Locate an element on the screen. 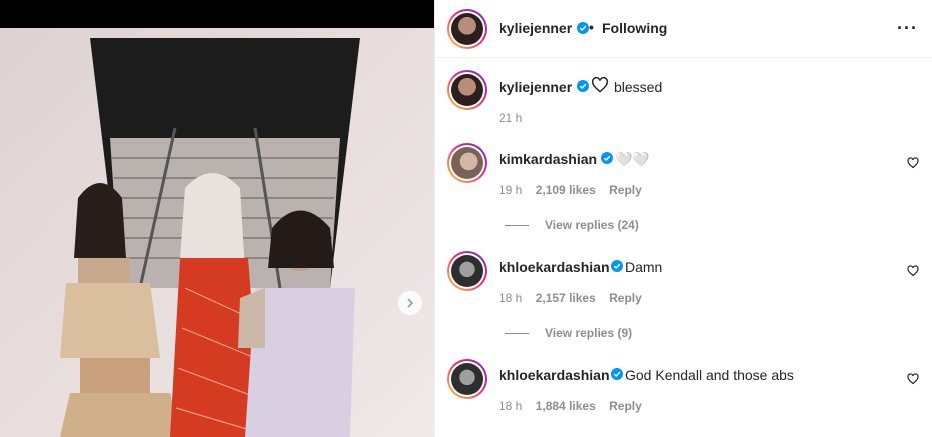 The height and width of the screenshot is (437, 932). comment-likes: 2,109 likes is located at coordinates (566, 190).